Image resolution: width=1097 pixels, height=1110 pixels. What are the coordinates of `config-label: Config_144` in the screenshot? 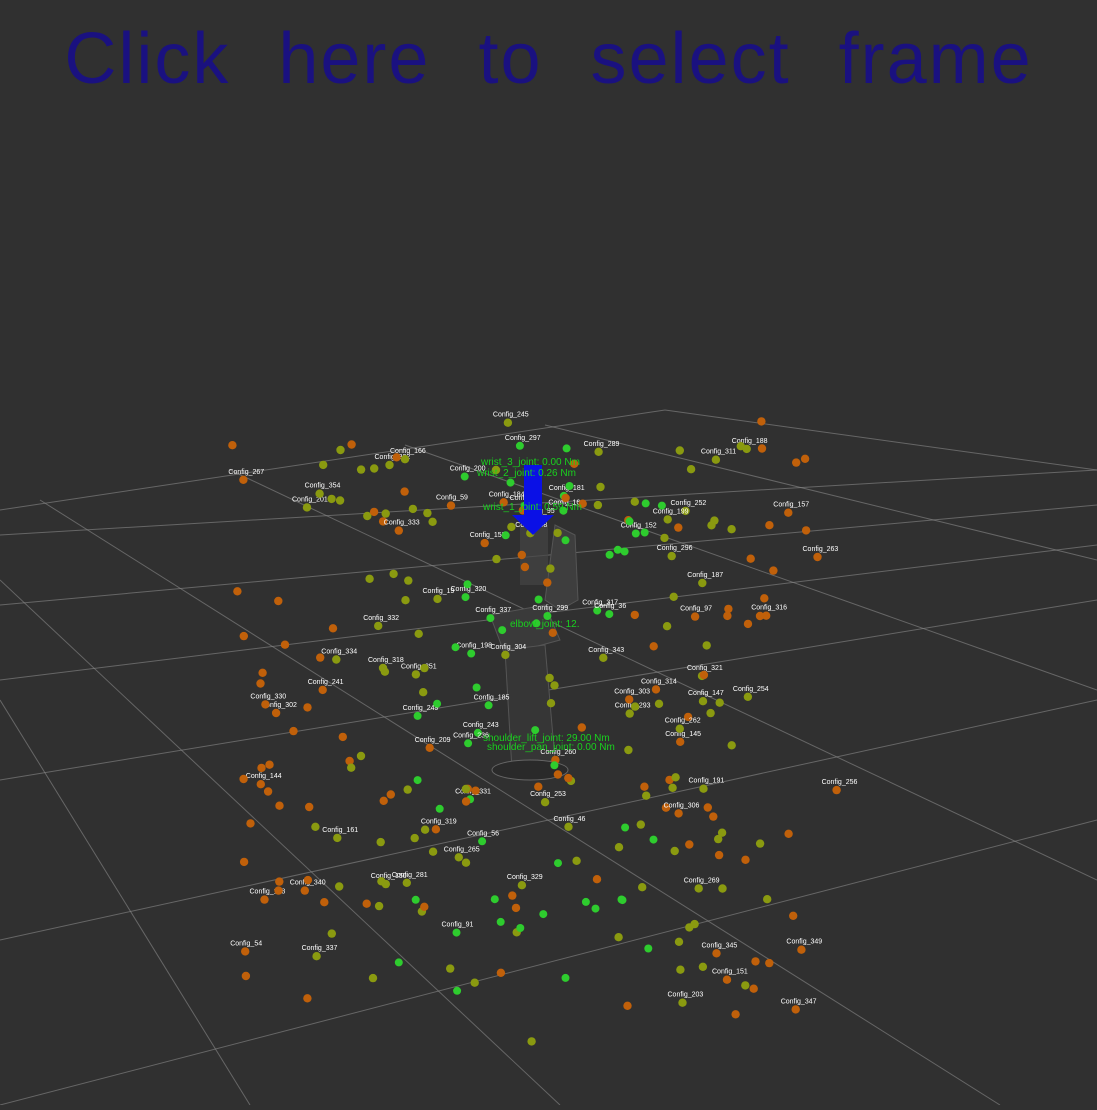 It's located at (264, 776).